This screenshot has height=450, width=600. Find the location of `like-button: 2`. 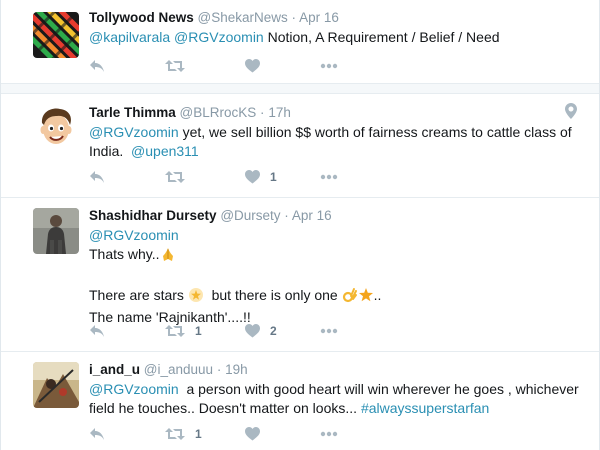

like-button: 2 is located at coordinates (261, 331).